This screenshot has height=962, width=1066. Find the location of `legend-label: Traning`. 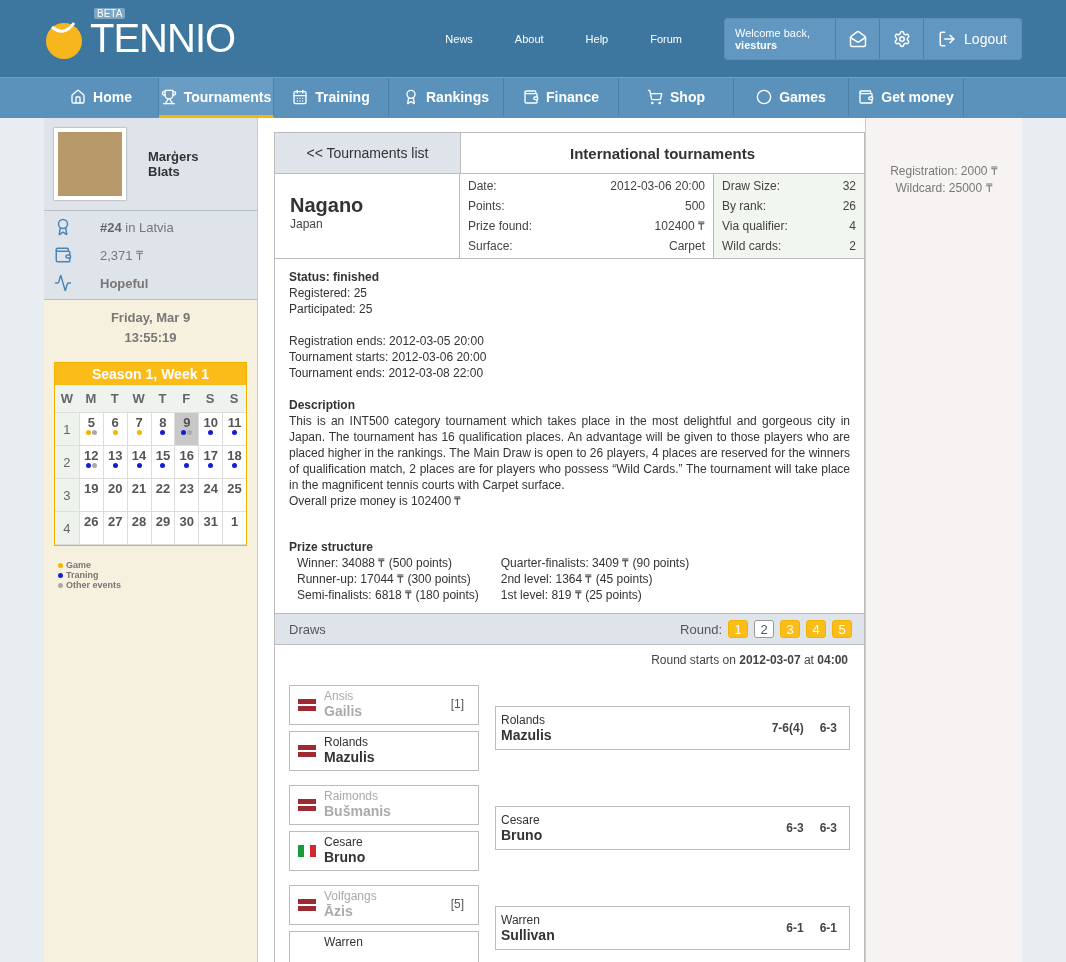

legend-label: Traning is located at coordinates (82, 575).